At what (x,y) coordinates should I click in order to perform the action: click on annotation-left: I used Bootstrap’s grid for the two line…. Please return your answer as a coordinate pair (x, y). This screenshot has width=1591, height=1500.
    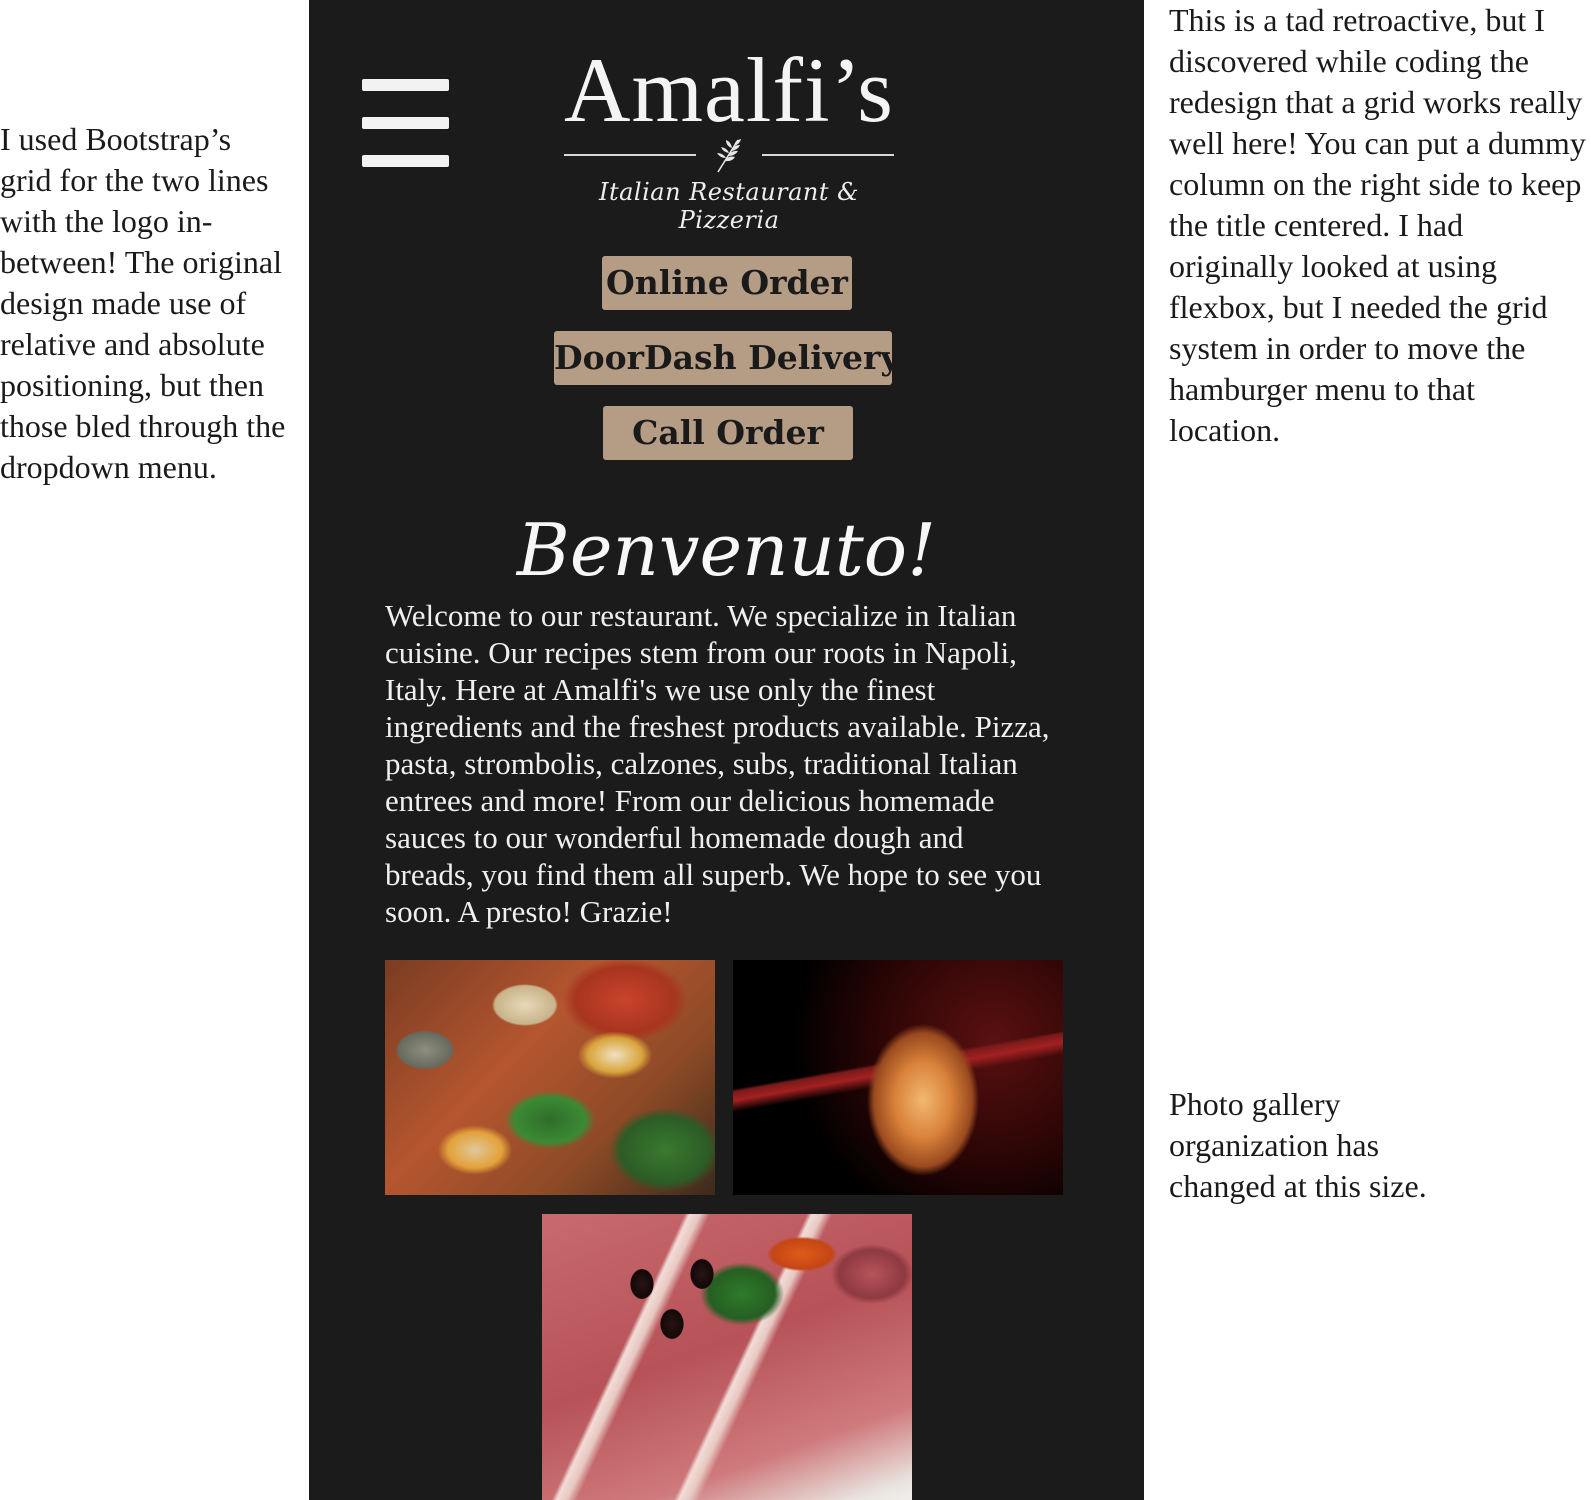
    Looking at the image, I should click on (143, 303).